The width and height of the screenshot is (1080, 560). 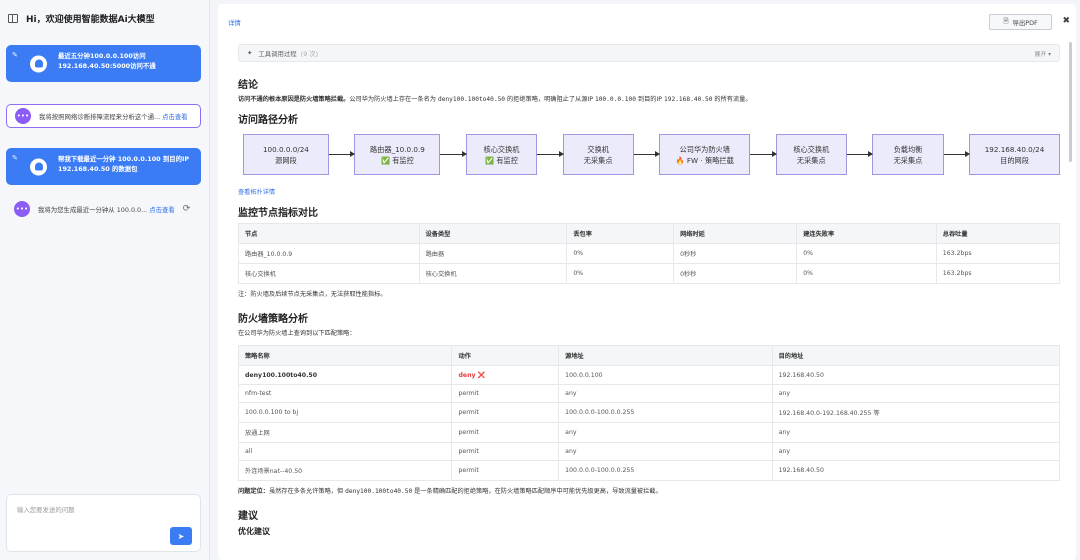 What do you see at coordinates (277, 53) in the screenshot?
I see `tool-call-label: 工具调用过程` at bounding box center [277, 53].